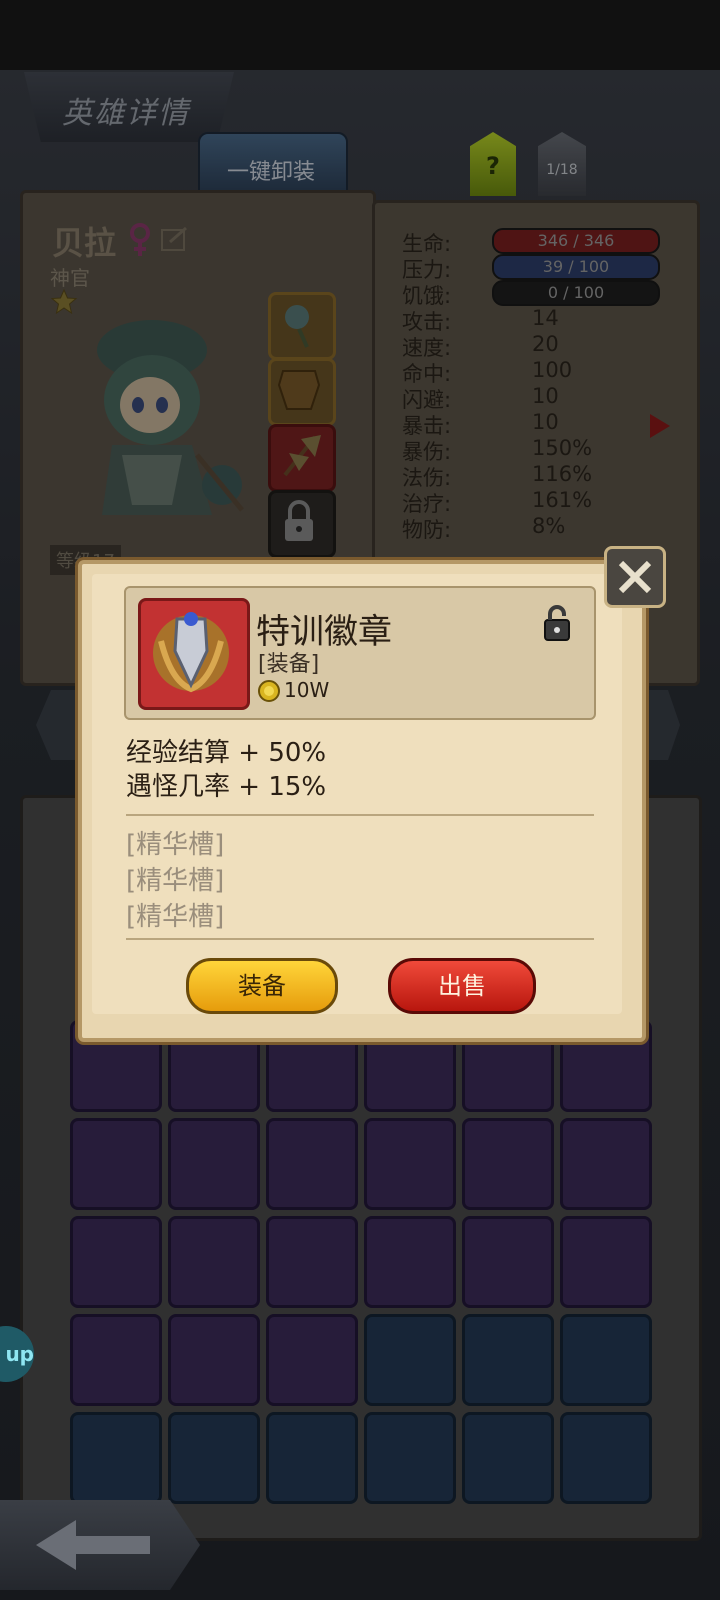 This screenshot has width=720, height=1600. I want to click on close-button, so click(635, 577).